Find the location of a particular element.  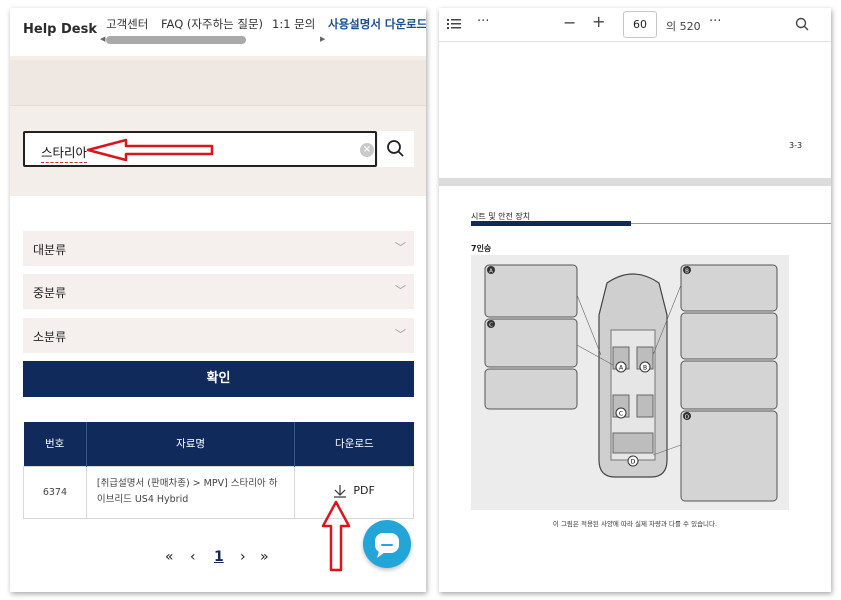

page-number-input: 60 is located at coordinates (640, 24).